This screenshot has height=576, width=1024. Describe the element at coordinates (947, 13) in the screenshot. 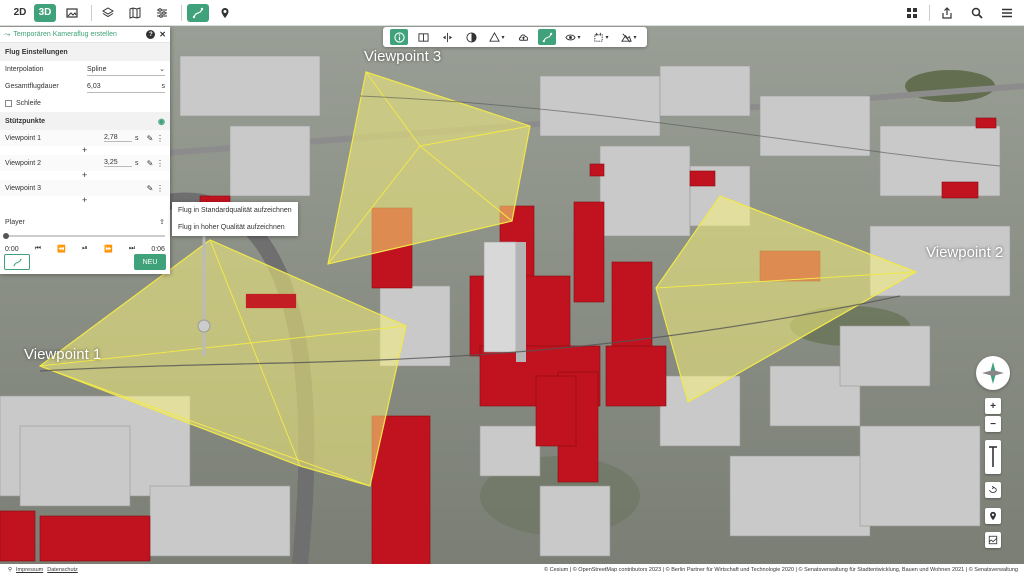

I see `share-icon` at that location.